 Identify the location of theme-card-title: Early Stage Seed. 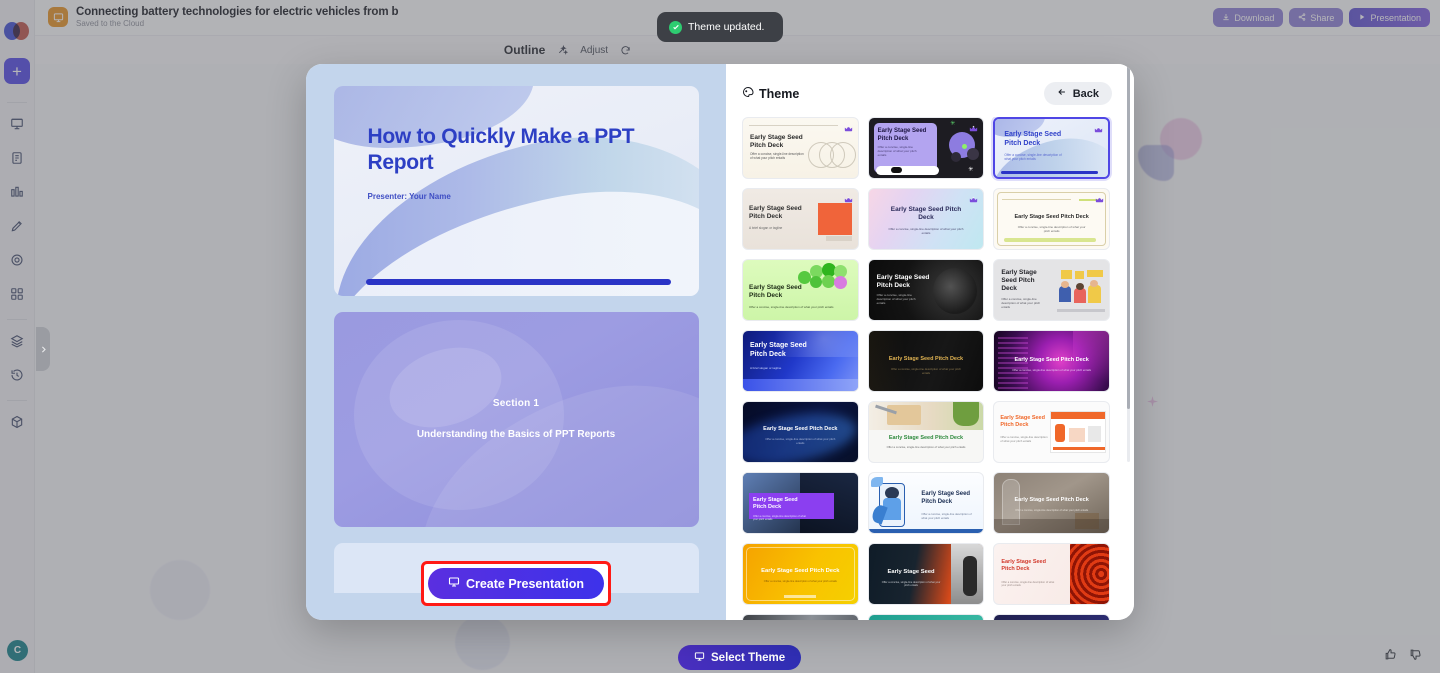
(911, 572).